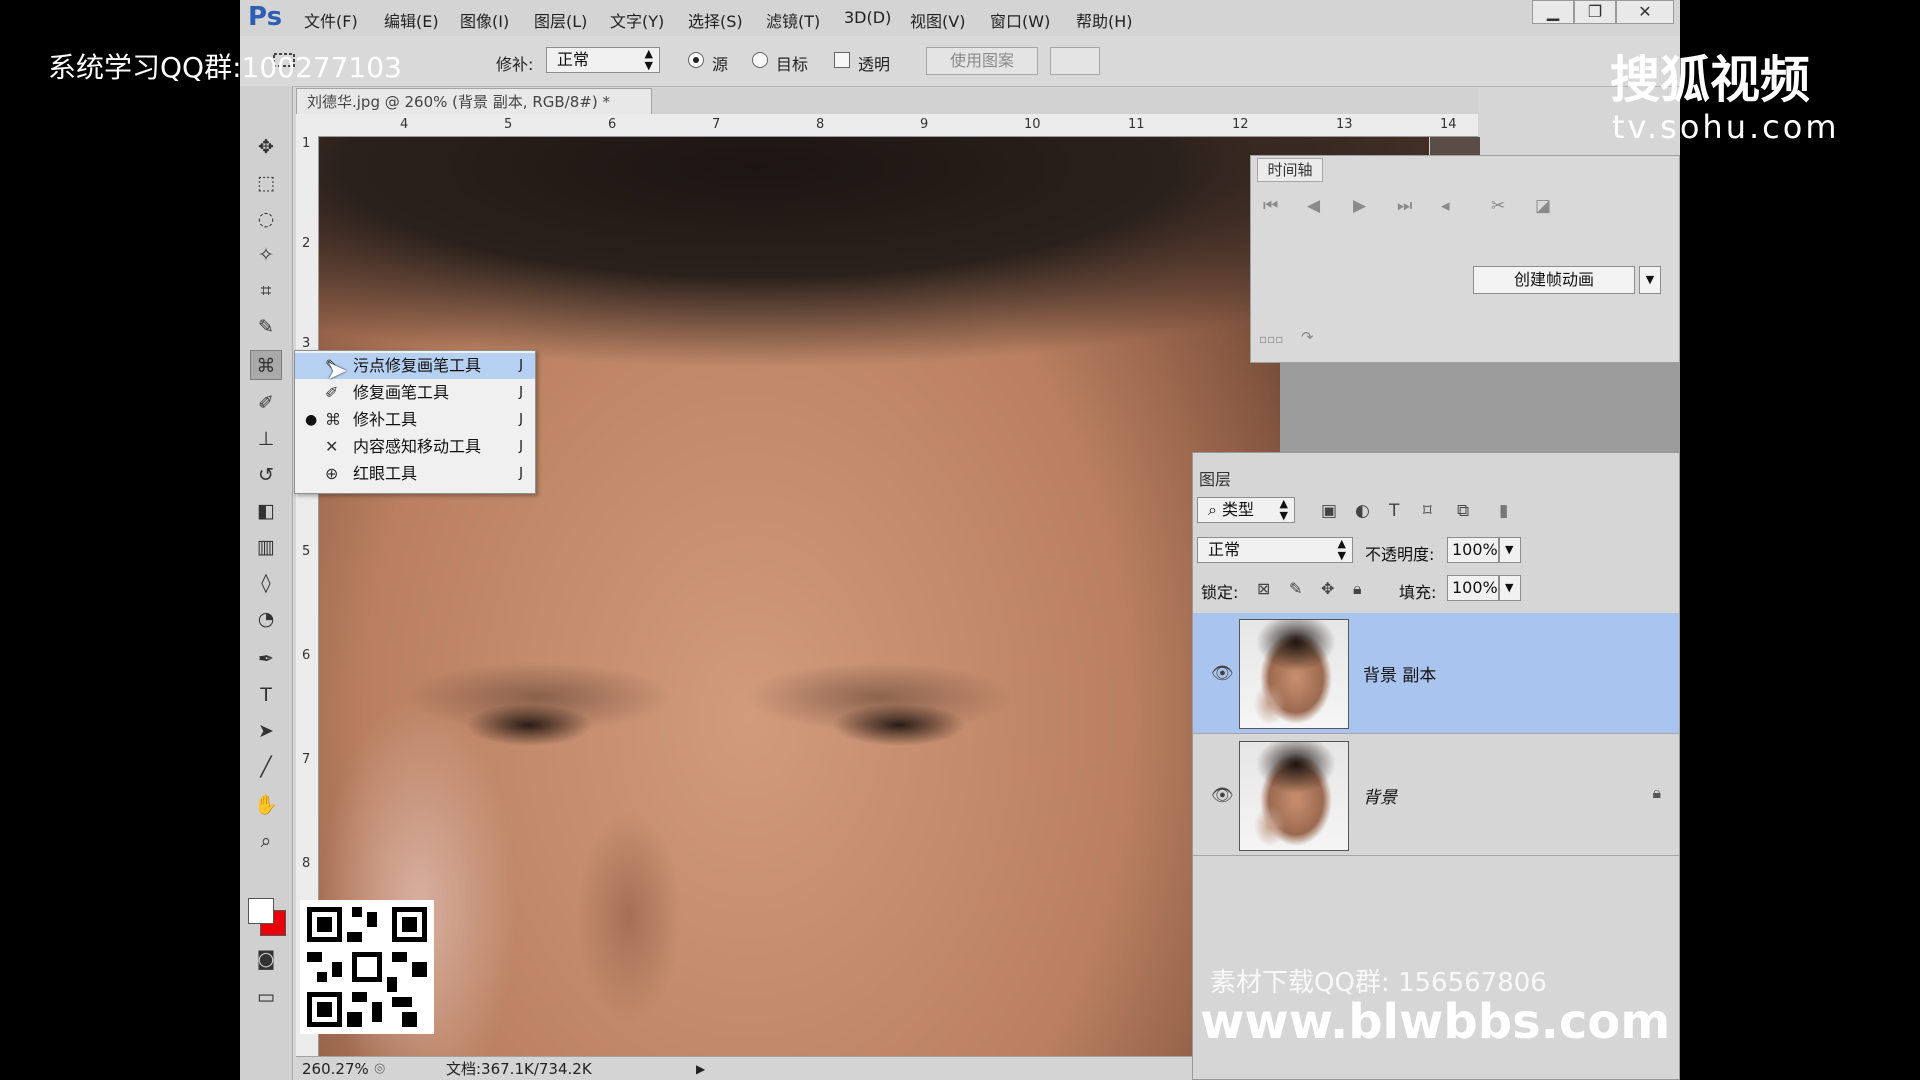 The height and width of the screenshot is (1080, 1920). I want to click on lock-pixels-icon: ✎, so click(1295, 588).